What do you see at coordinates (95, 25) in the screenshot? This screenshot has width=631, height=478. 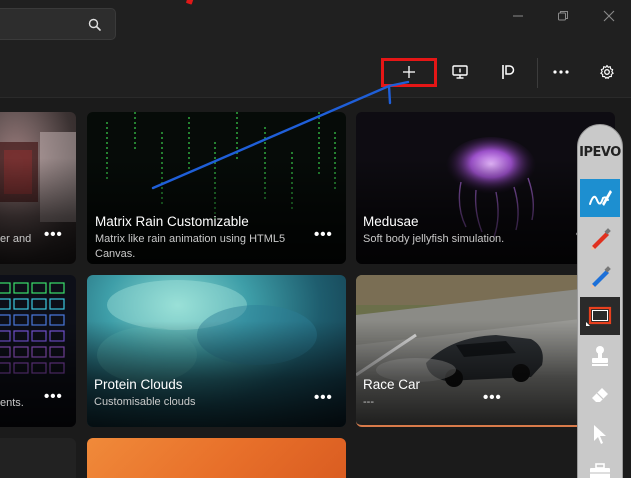 I see `search-icon` at bounding box center [95, 25].